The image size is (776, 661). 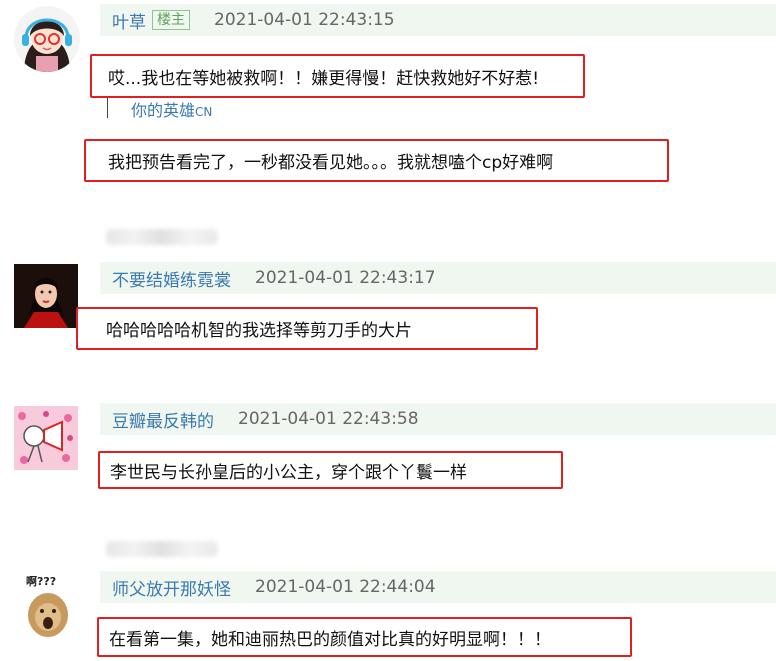 I want to click on quote-text: 哎...我也在等她被救啊！！嫌更得慢！赶快救她好不好惹!, so click(x=324, y=78).